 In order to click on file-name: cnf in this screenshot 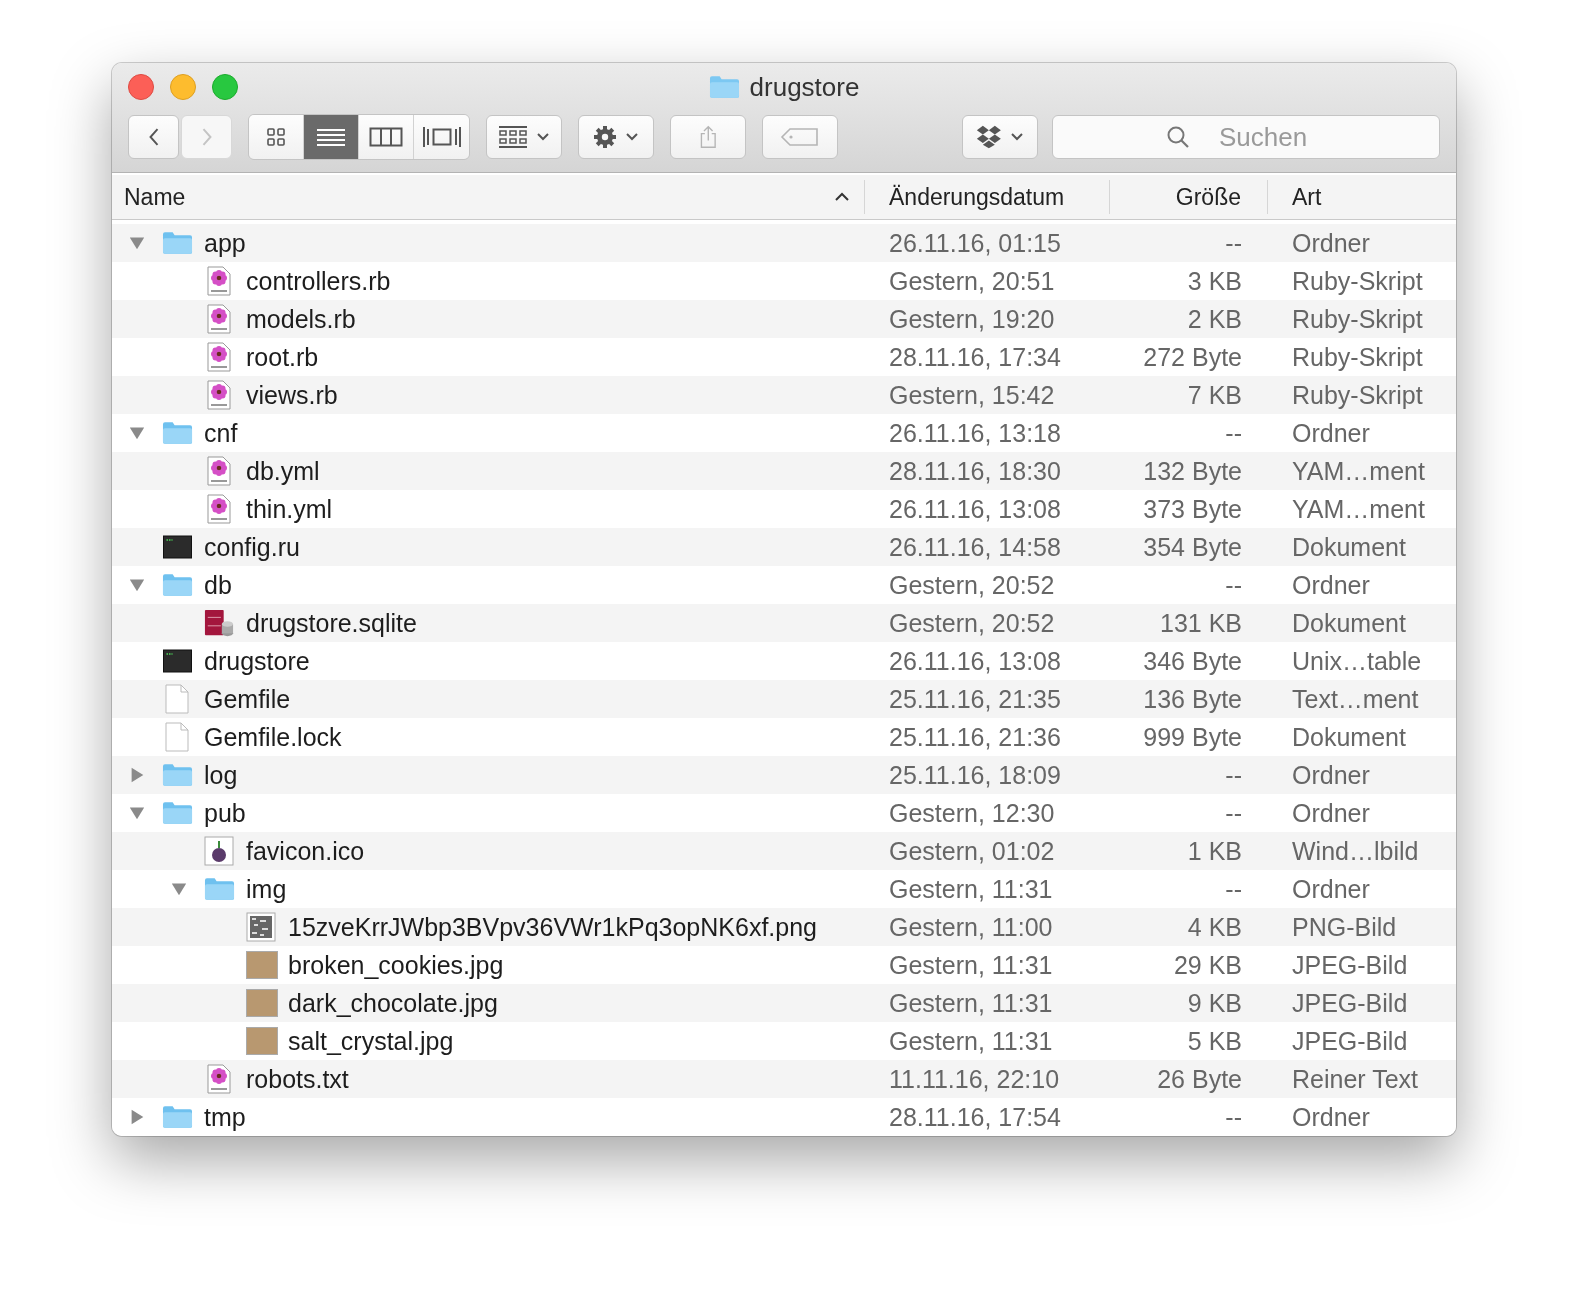, I will do `click(221, 433)`.